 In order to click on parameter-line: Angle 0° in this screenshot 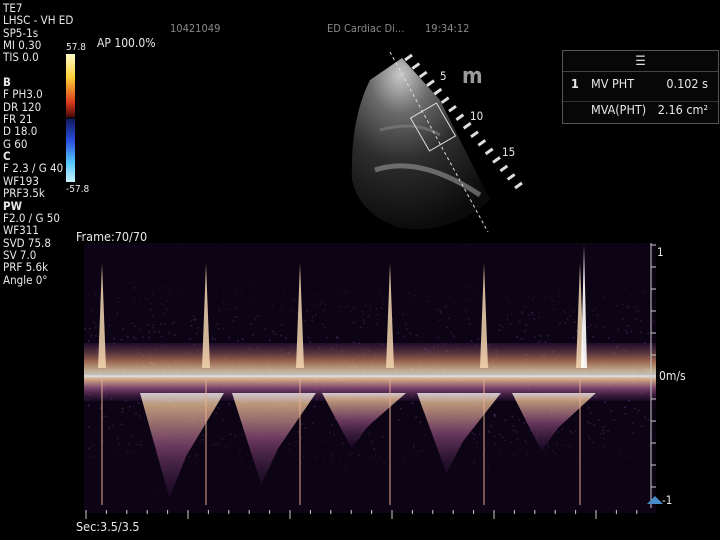, I will do `click(25, 279)`.